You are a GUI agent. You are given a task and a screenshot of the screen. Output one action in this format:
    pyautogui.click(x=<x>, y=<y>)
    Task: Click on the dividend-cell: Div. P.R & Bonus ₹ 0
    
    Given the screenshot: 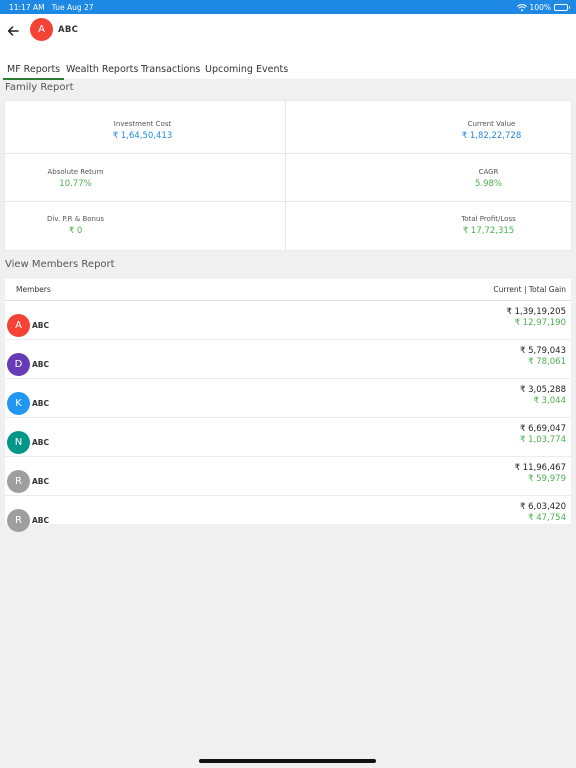 What is the action you would take?
    pyautogui.click(x=108, y=239)
    